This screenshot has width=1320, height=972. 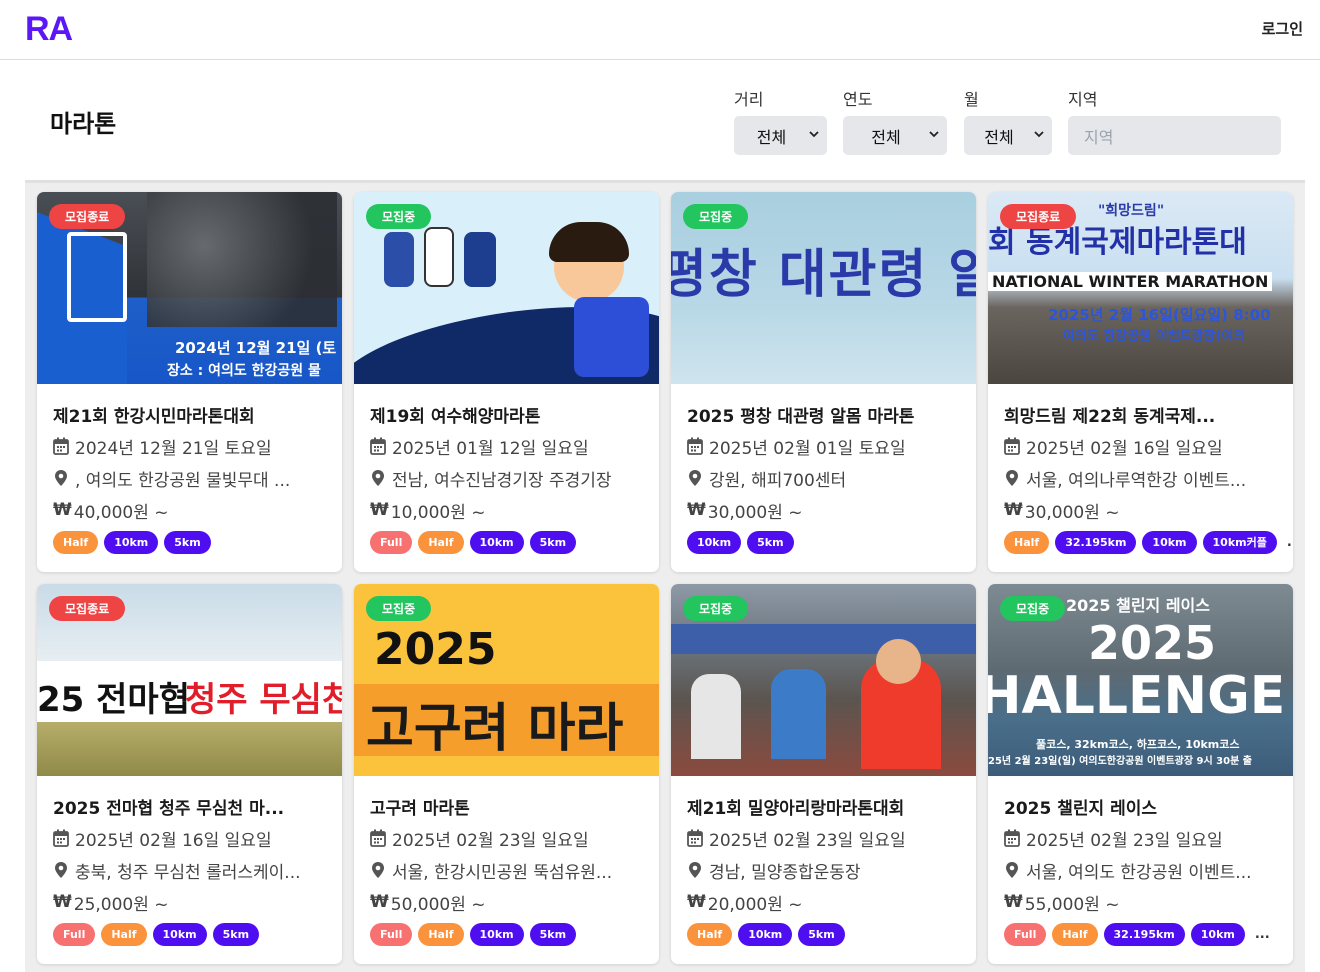 I want to click on course-tags: 10km 5km, so click(x=823, y=542).